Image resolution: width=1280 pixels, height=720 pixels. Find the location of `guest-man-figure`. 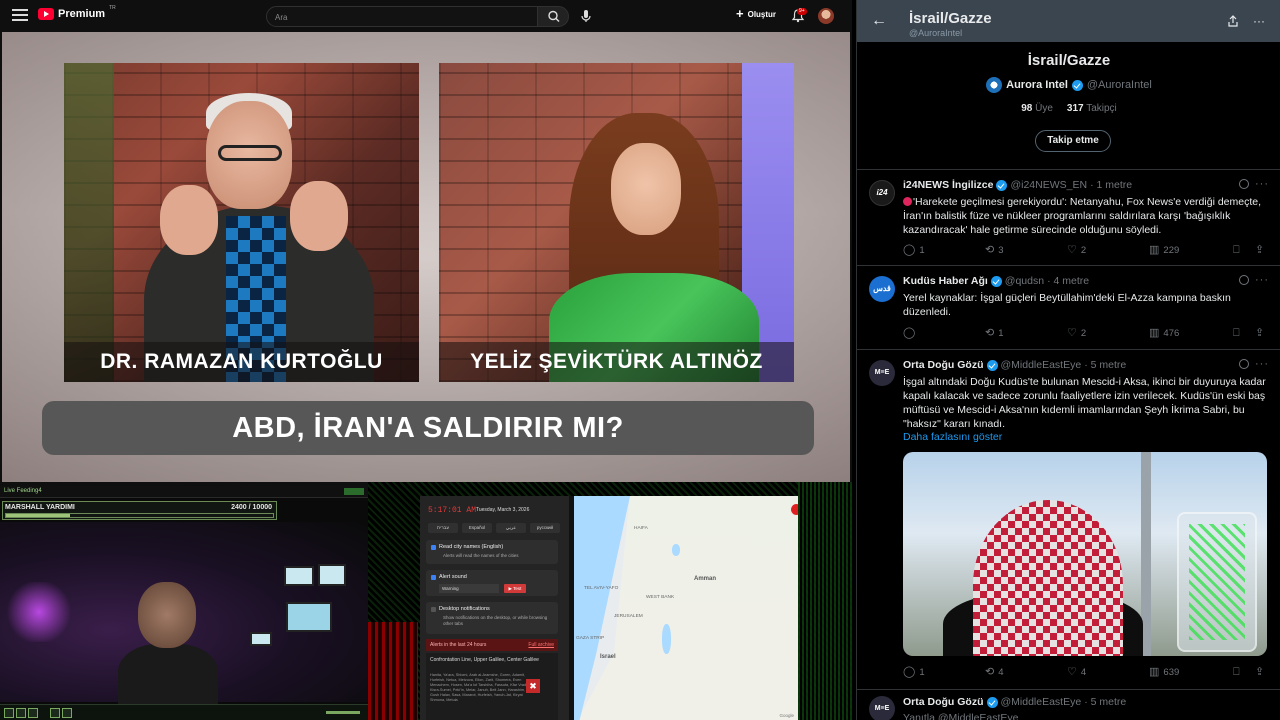

guest-man-figure is located at coordinates (259, 237).